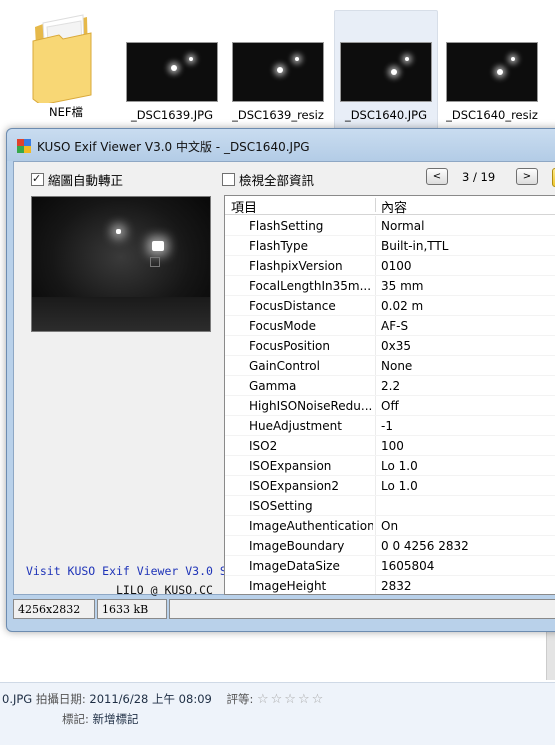  What do you see at coordinates (273, 386) in the screenshot?
I see `exif-key: Gamma` at bounding box center [273, 386].